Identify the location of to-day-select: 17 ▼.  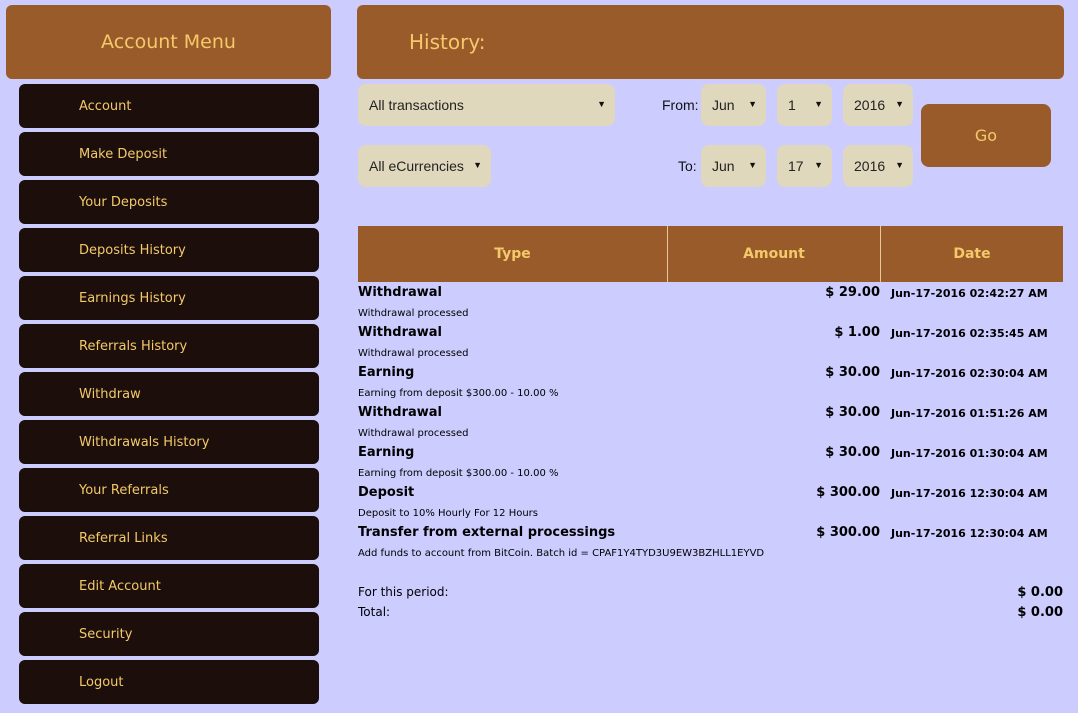
(804, 166).